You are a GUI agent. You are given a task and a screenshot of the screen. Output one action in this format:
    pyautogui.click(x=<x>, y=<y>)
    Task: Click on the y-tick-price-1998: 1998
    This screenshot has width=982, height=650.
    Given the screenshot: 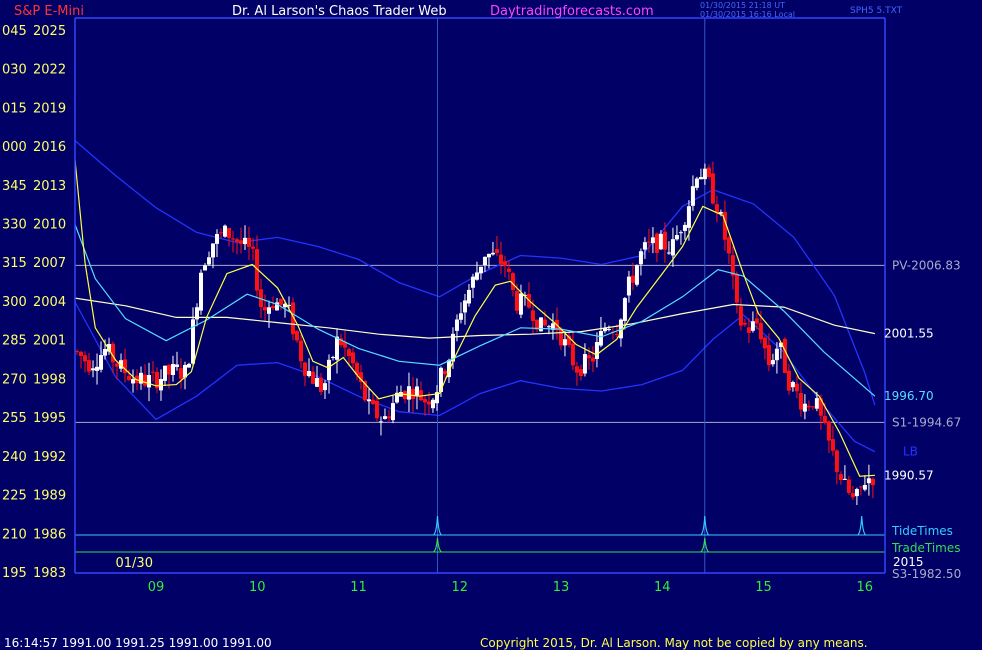 What is the action you would take?
    pyautogui.click(x=49, y=379)
    